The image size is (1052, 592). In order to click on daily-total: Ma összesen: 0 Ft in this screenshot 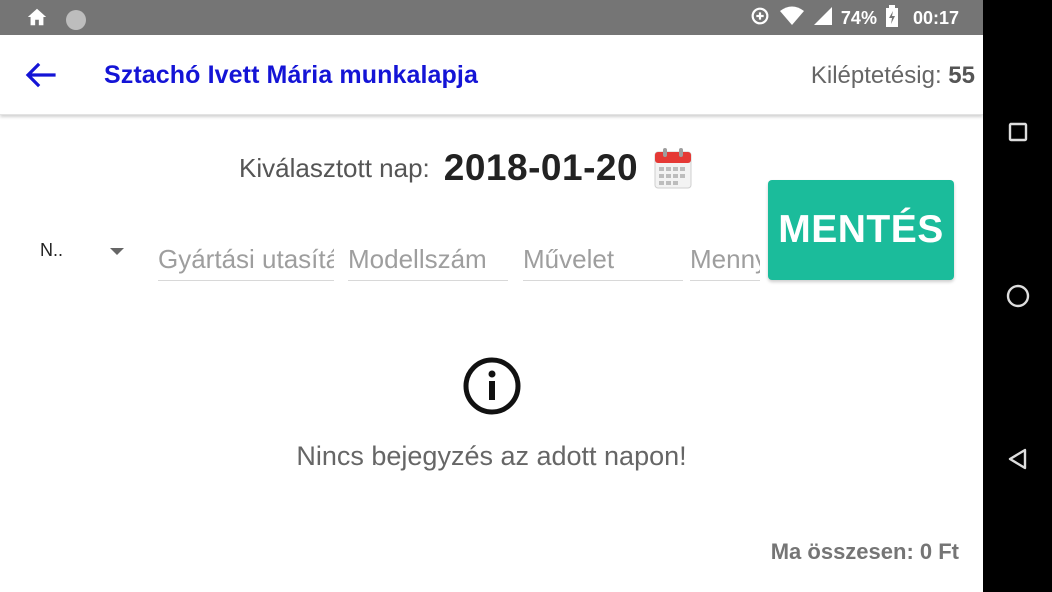, I will do `click(864, 551)`.